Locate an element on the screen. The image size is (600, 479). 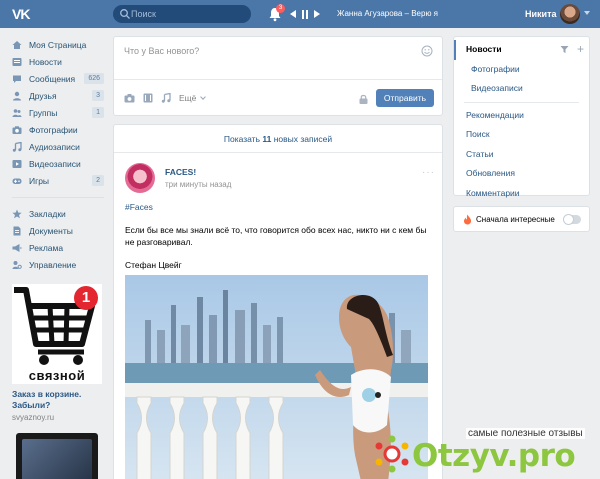
interesting-first-toggle-row: Сначала интересные is located at coordinates (521, 219).